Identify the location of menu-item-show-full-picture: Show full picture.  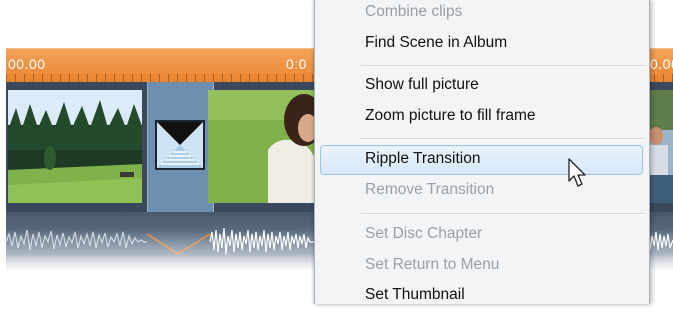
(482, 86).